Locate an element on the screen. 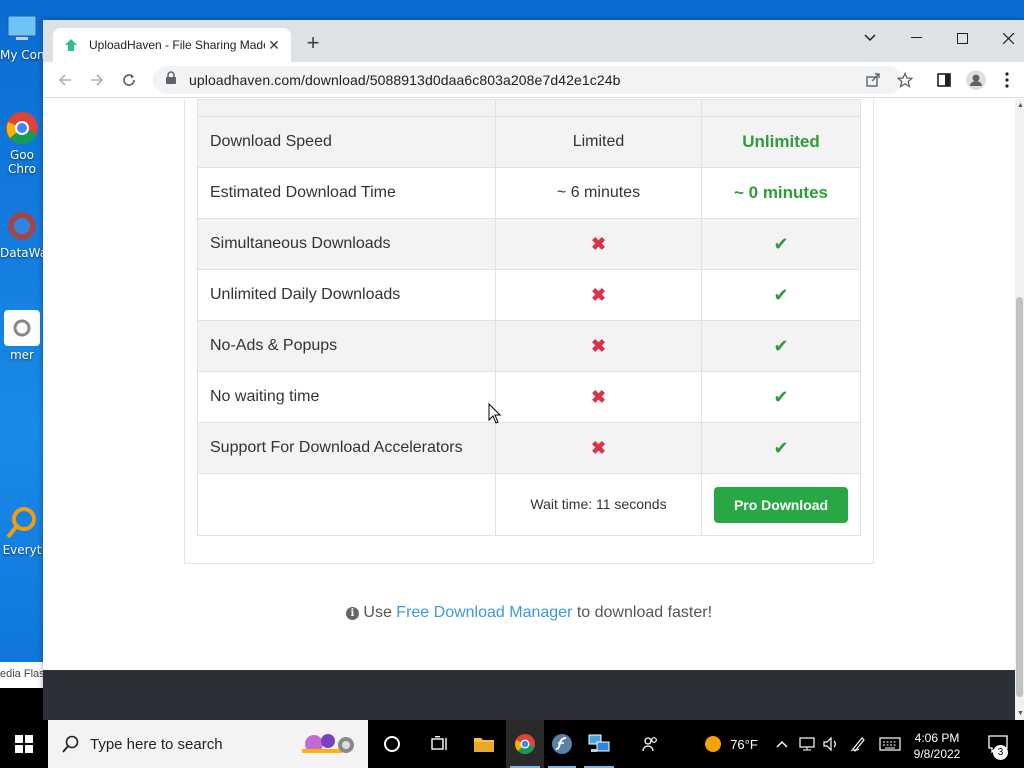 The height and width of the screenshot is (768, 1024). pen-icon is located at coordinates (857, 744).